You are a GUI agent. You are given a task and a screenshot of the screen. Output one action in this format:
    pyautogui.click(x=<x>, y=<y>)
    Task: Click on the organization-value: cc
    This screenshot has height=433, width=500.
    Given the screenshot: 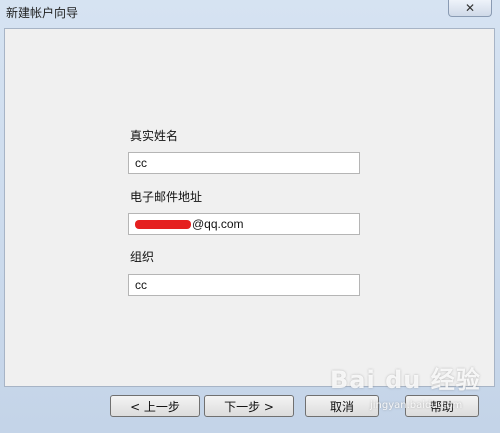 What is the action you would take?
    pyautogui.click(x=141, y=285)
    